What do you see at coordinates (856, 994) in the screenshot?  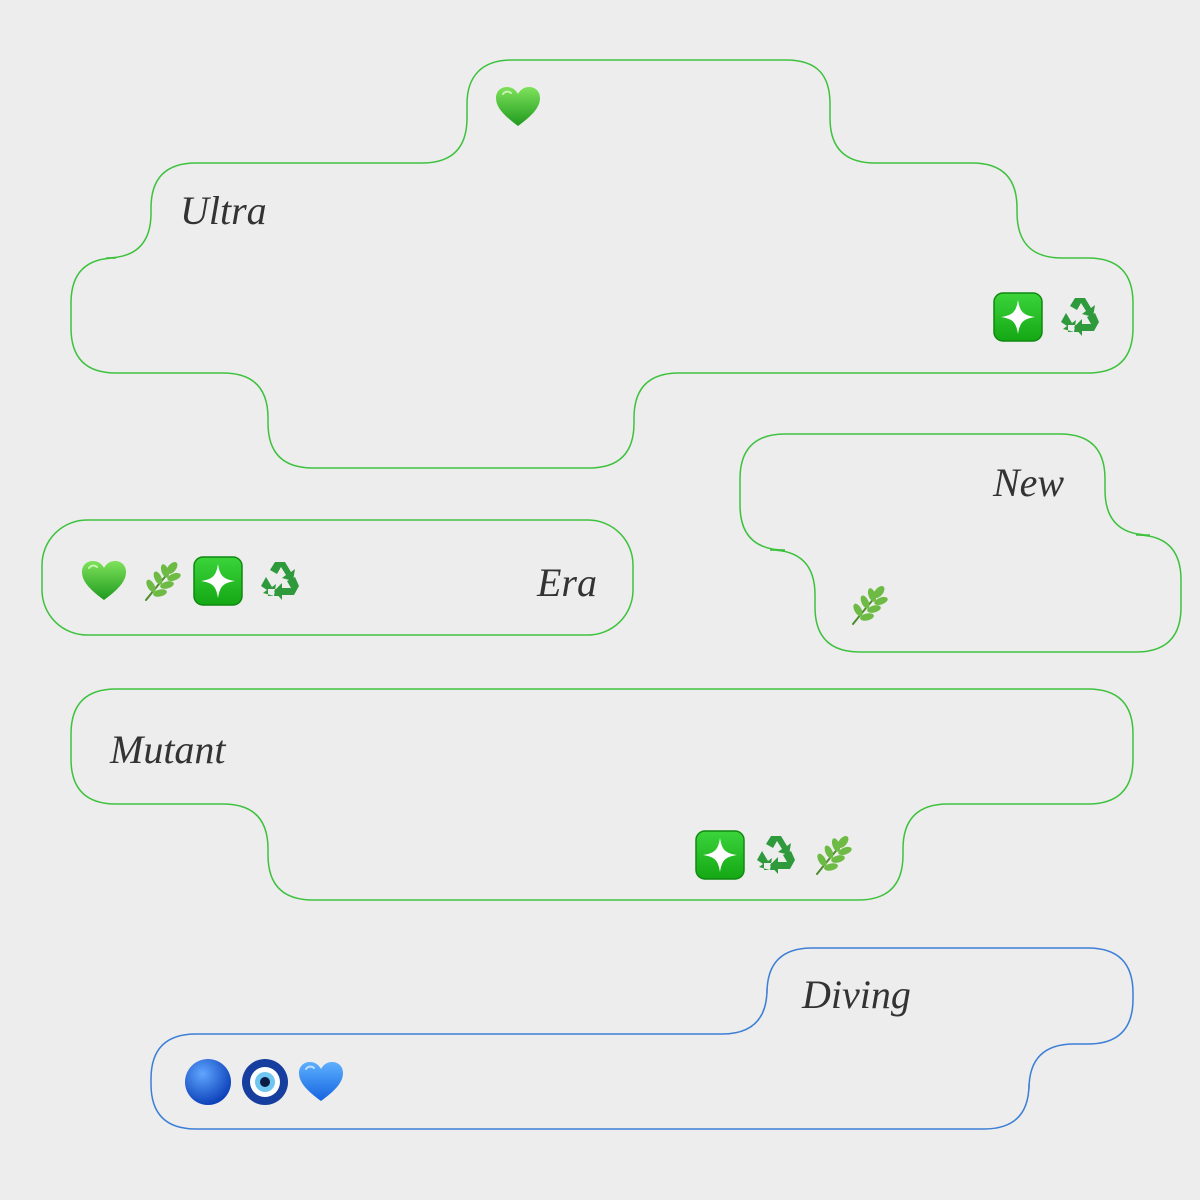 I see `diving-label: Diving` at bounding box center [856, 994].